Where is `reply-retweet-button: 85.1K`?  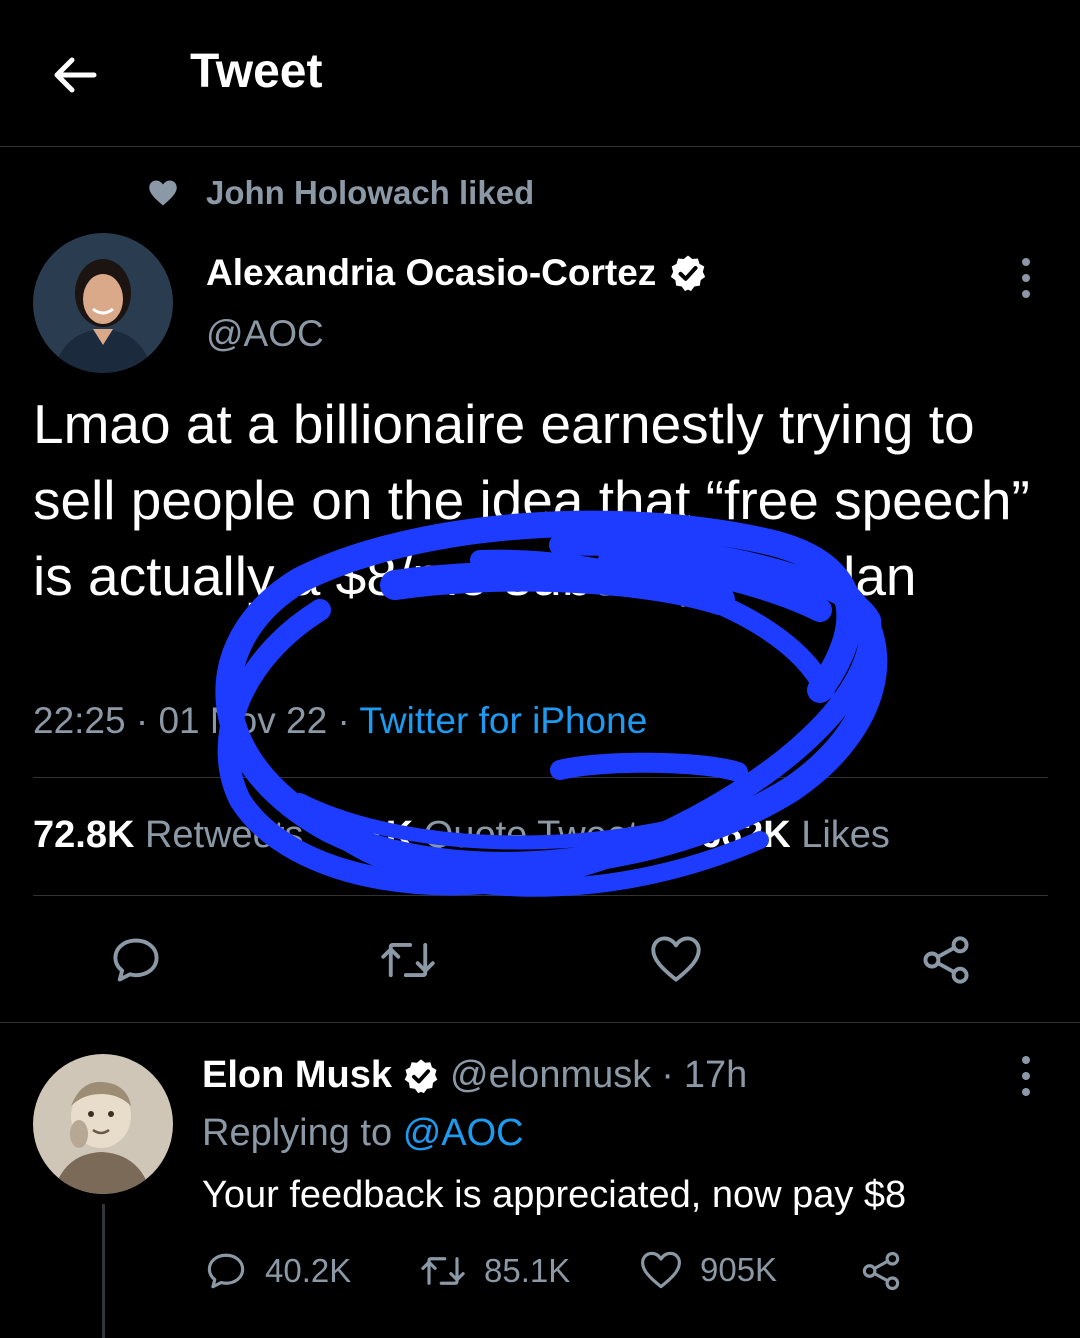 reply-retweet-button: 85.1K is located at coordinates (495, 1271).